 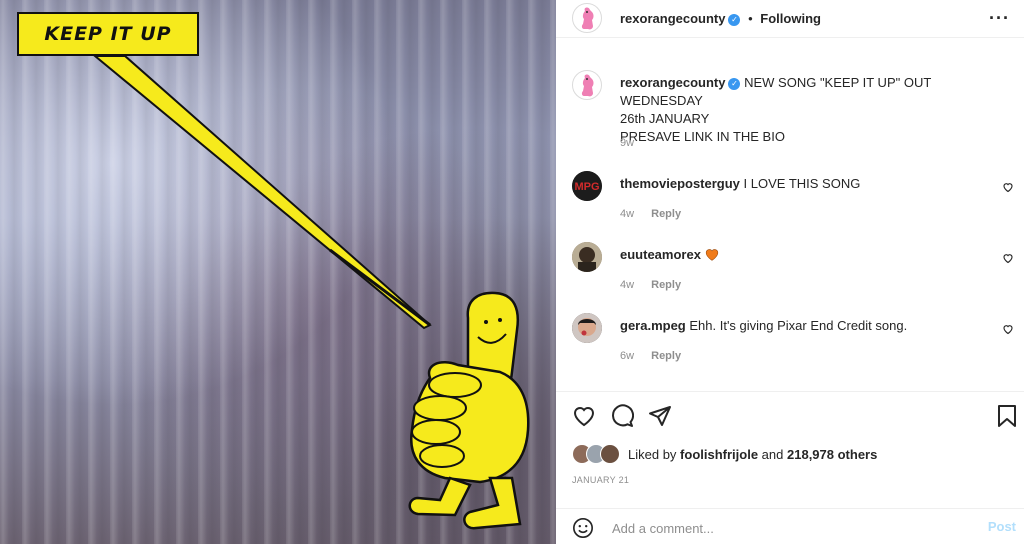 I want to click on caption-username: rexorangecounty, so click(x=672, y=82).